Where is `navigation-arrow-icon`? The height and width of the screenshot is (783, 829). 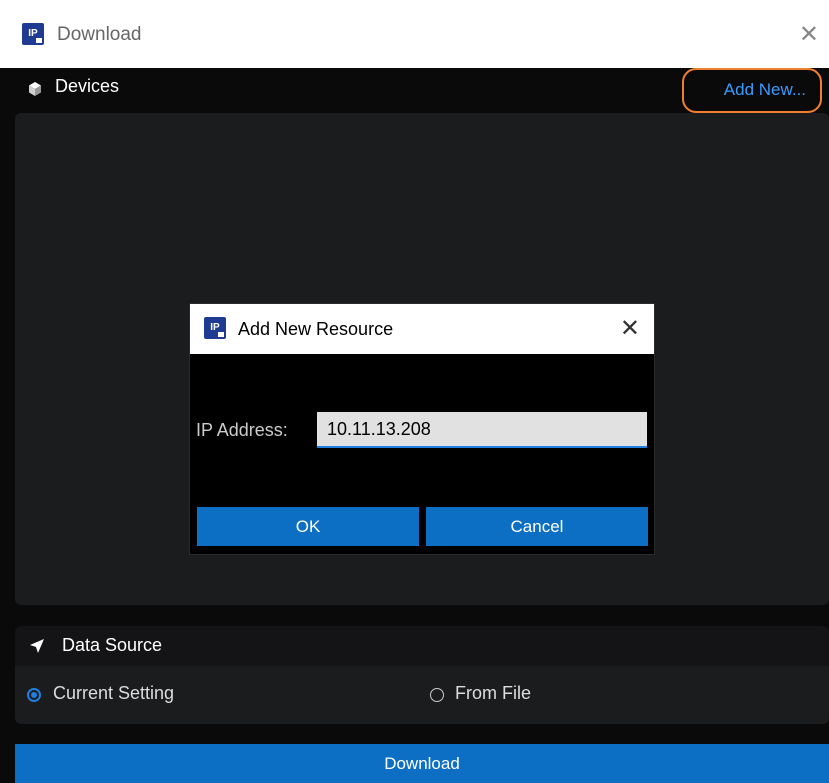
navigation-arrow-icon is located at coordinates (37, 646).